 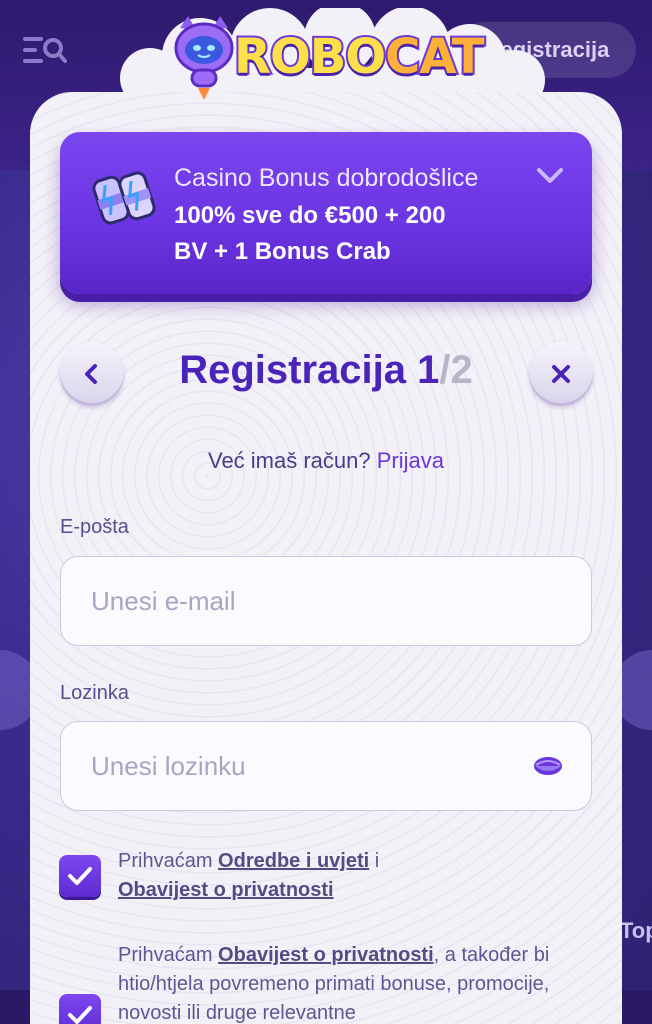 I want to click on chevron-left-icon, so click(x=91, y=374).